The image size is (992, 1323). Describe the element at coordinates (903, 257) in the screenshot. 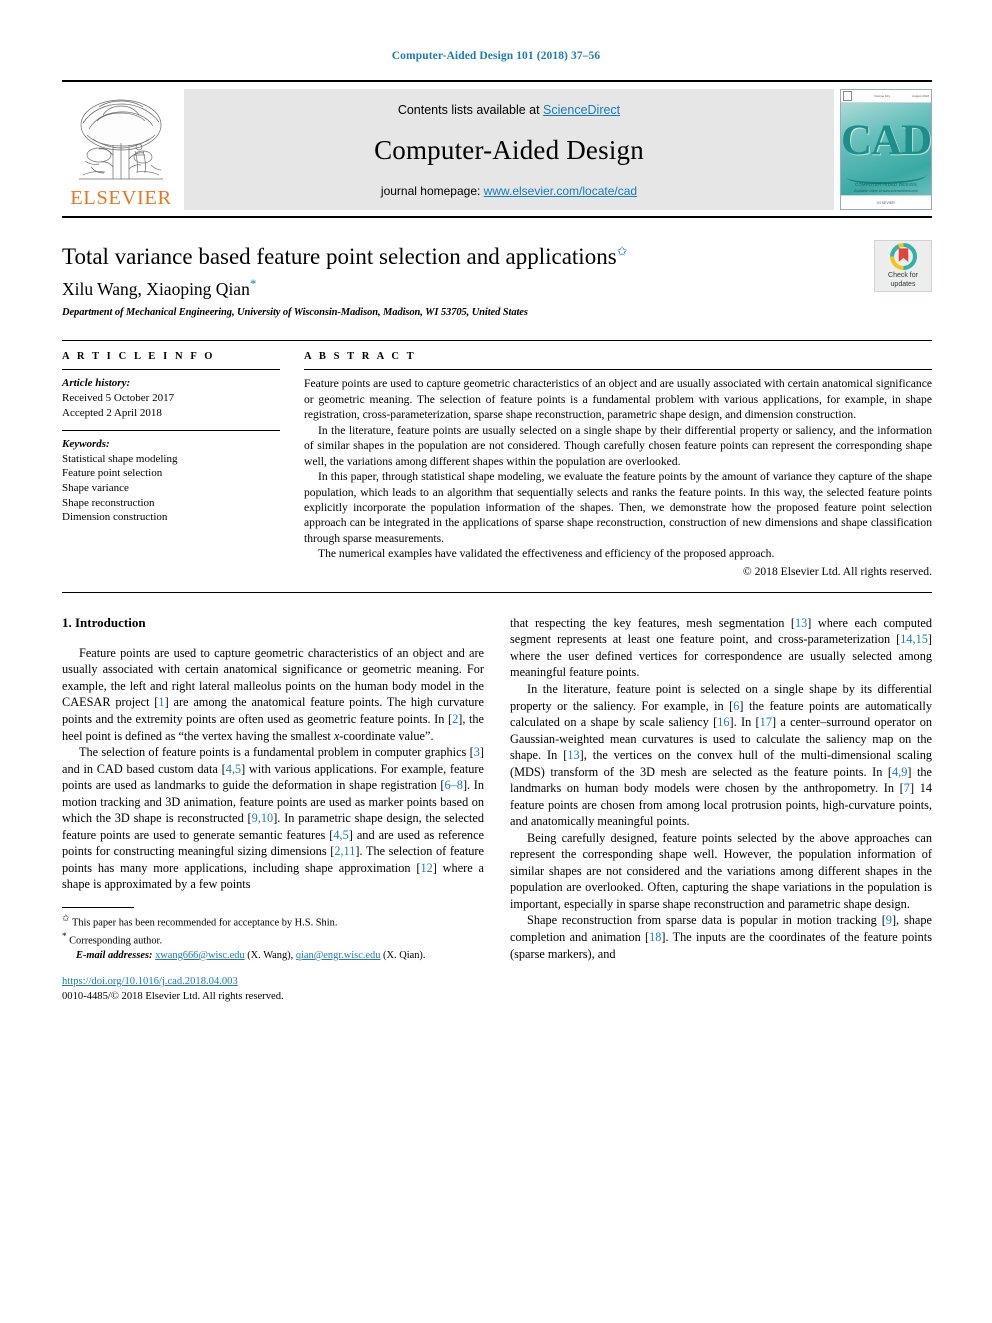

I see `crossmark-icon` at that location.